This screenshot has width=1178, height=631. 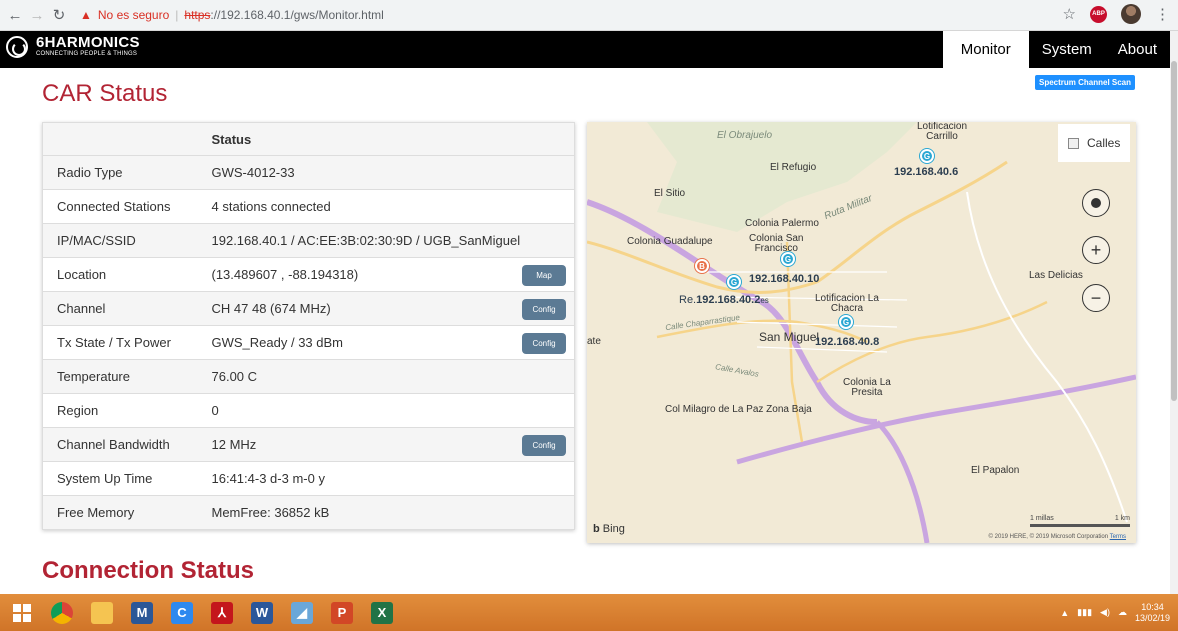 I want to click on table-row: Channel CH 47 48 (674 MHz) Config, so click(x=308, y=308).